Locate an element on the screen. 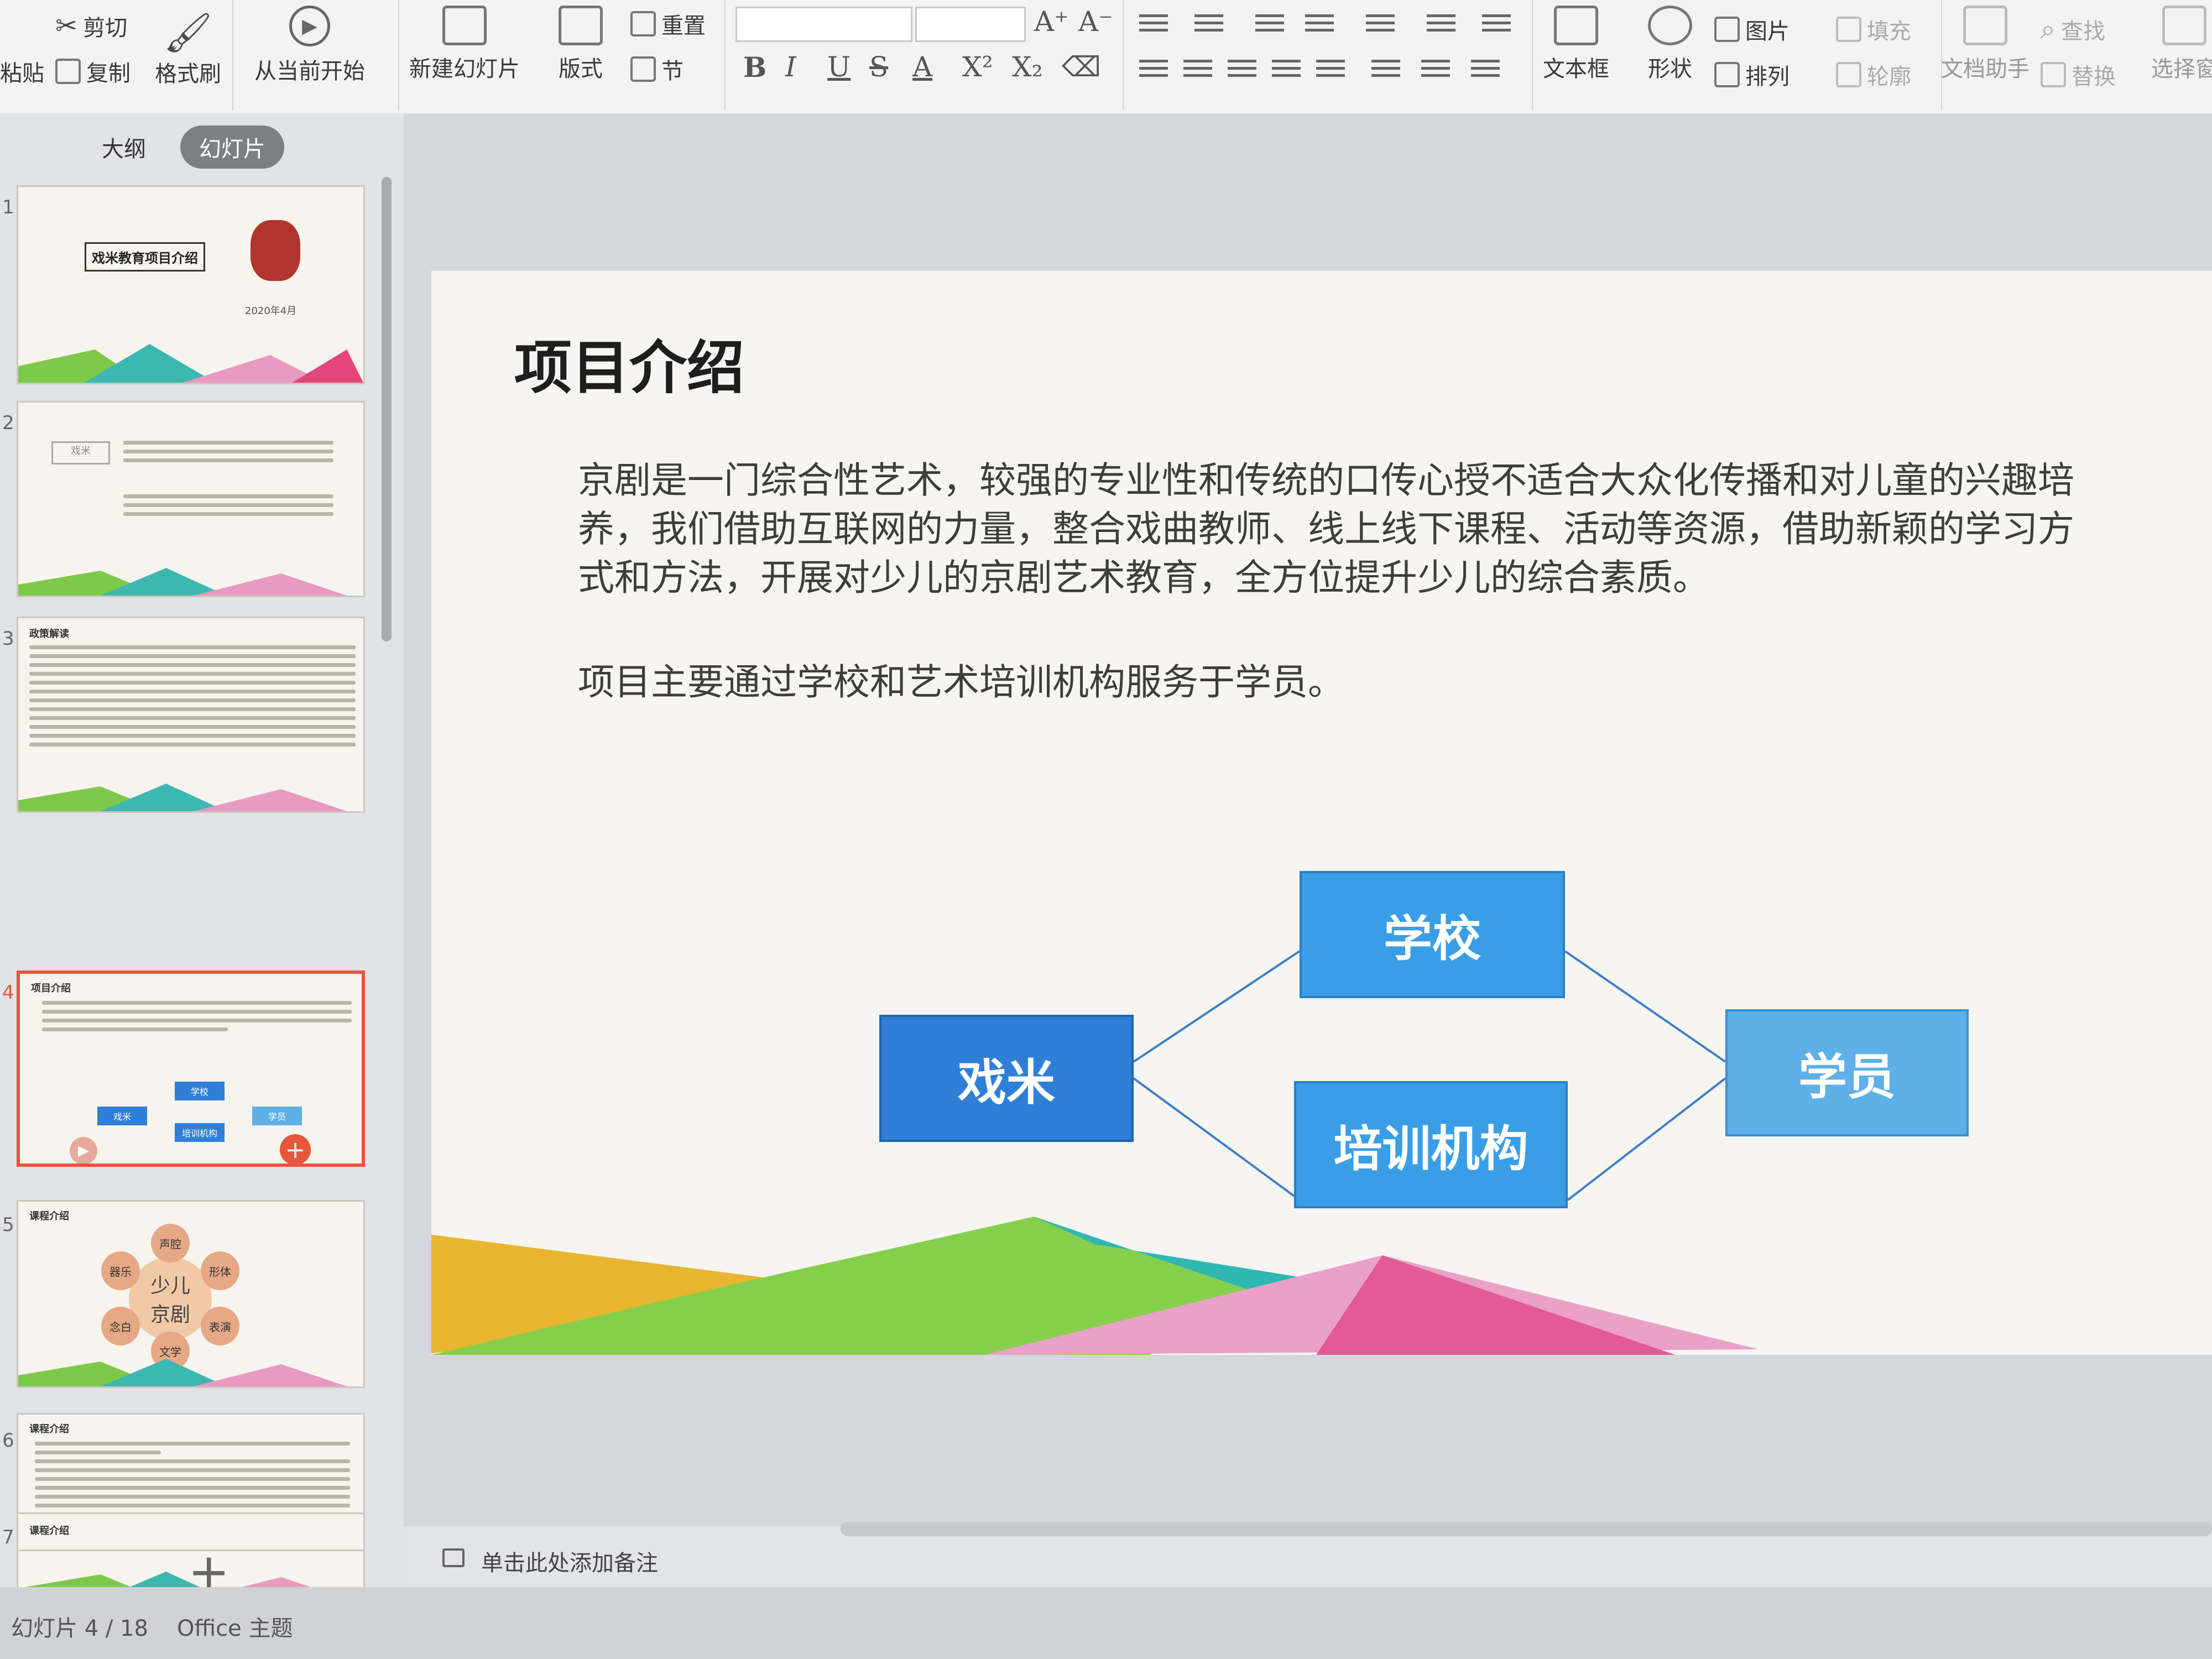 The height and width of the screenshot is (1659, 2212). picture-label: 图片 is located at coordinates (1768, 32).